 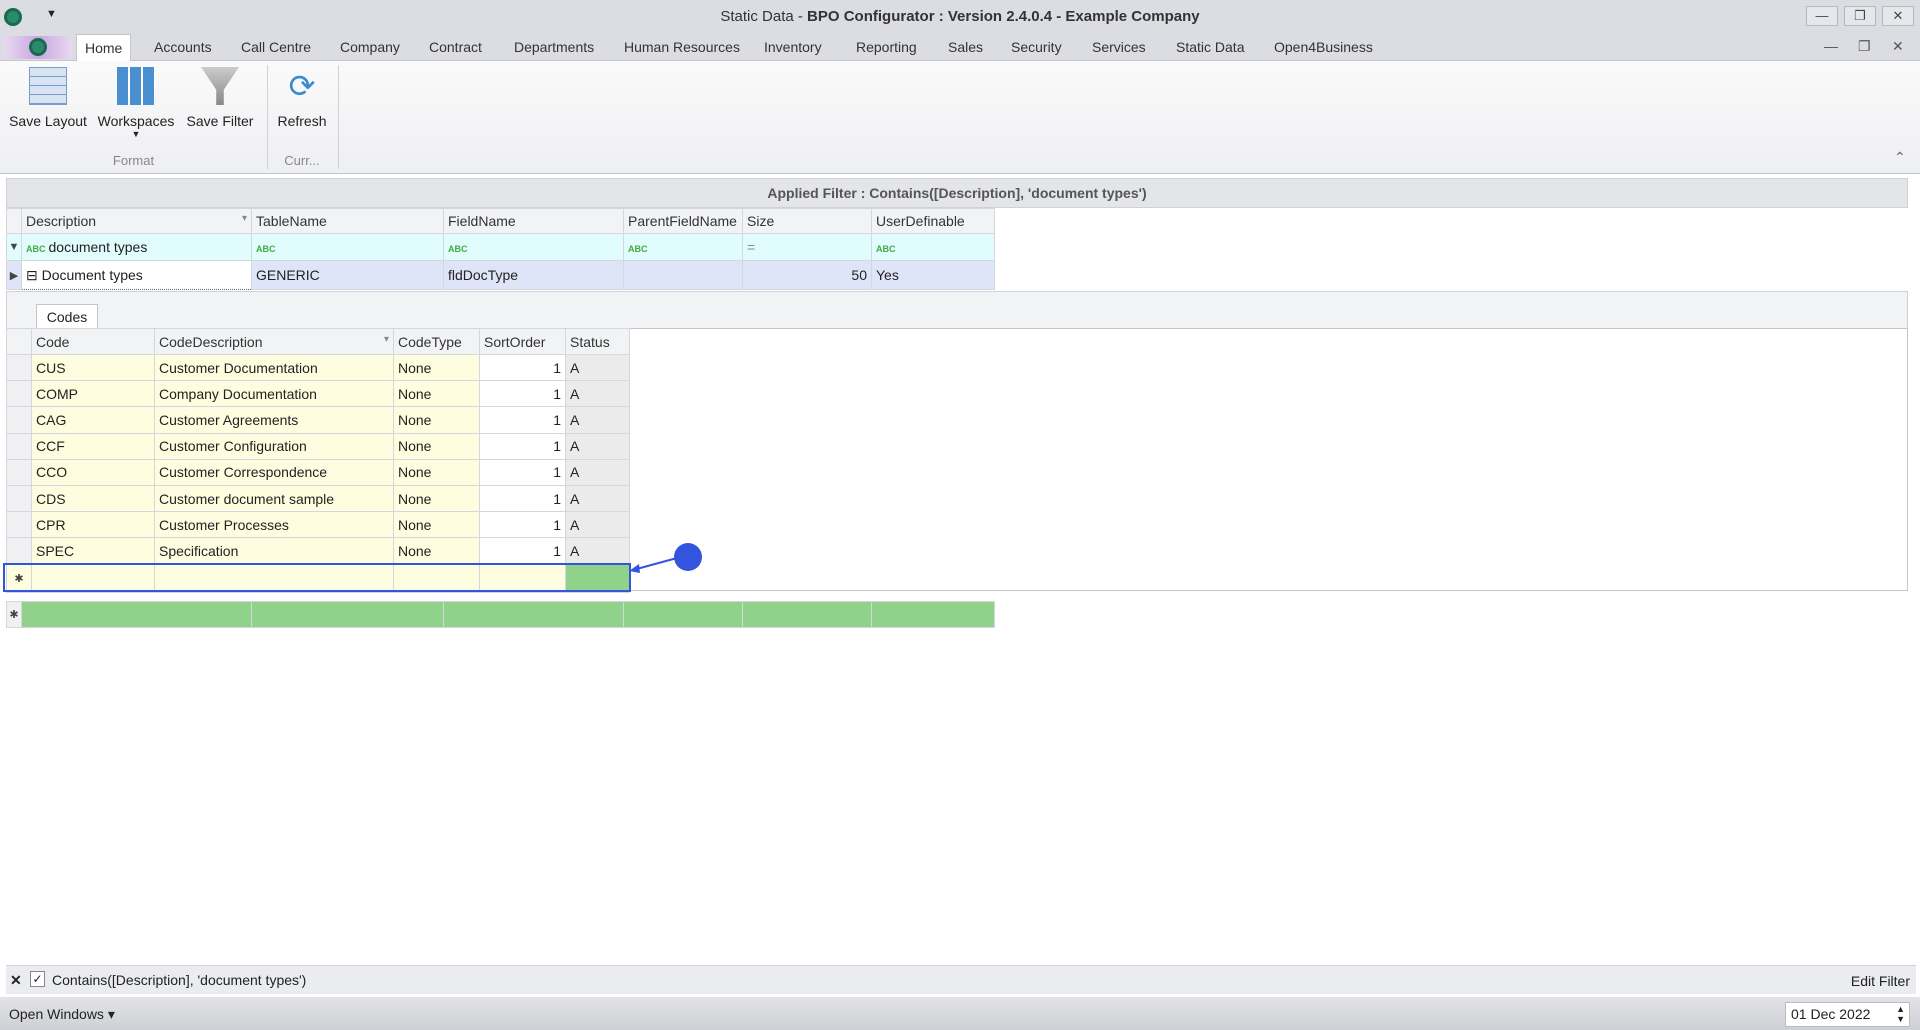 I want to click on tab-home: Home, so click(x=104, y=48).